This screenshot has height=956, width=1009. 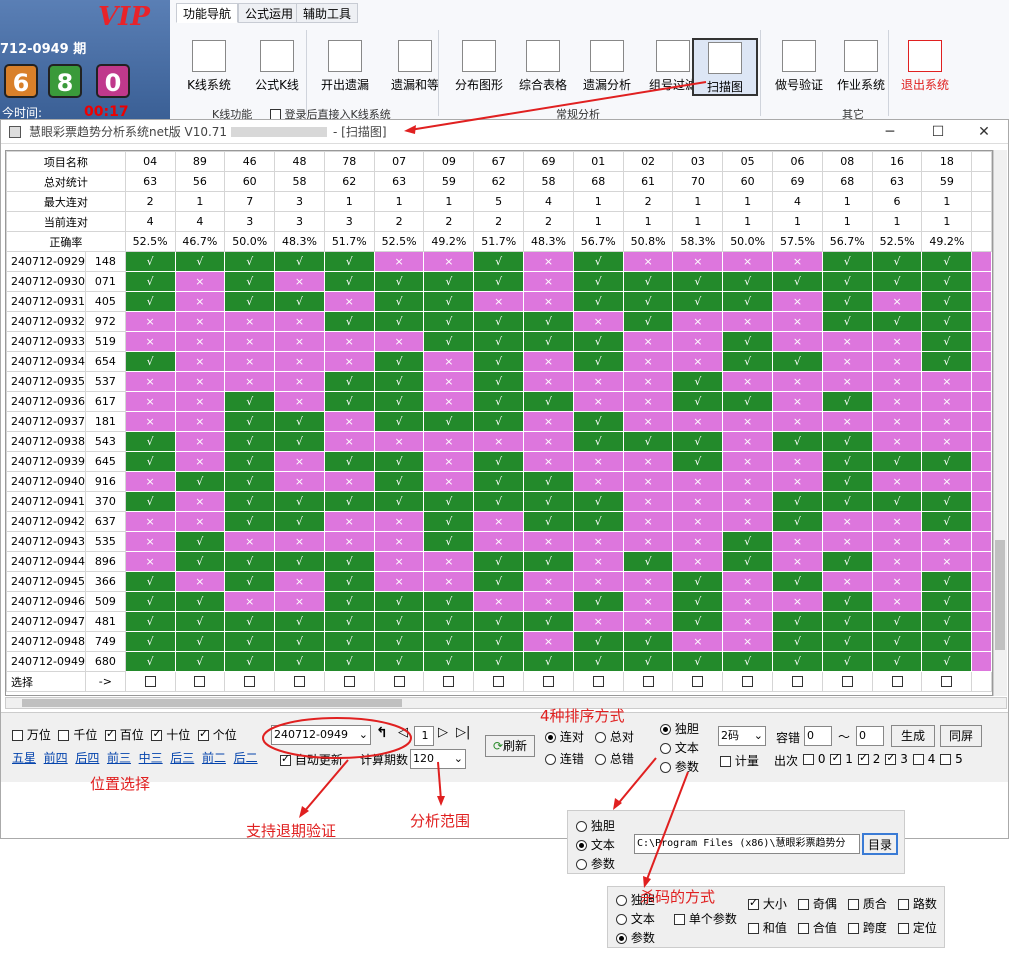 What do you see at coordinates (558, 106) in the screenshot?
I see `arrow-window` at bounding box center [558, 106].